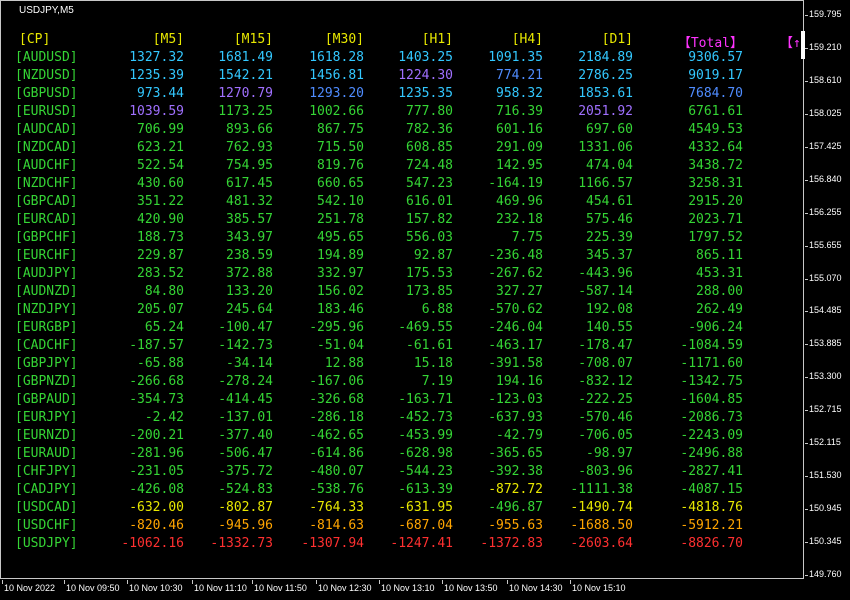 This screenshot has width=850, height=600. What do you see at coordinates (46, 183) in the screenshot?
I see `pair-label: [NZDCHF]` at bounding box center [46, 183].